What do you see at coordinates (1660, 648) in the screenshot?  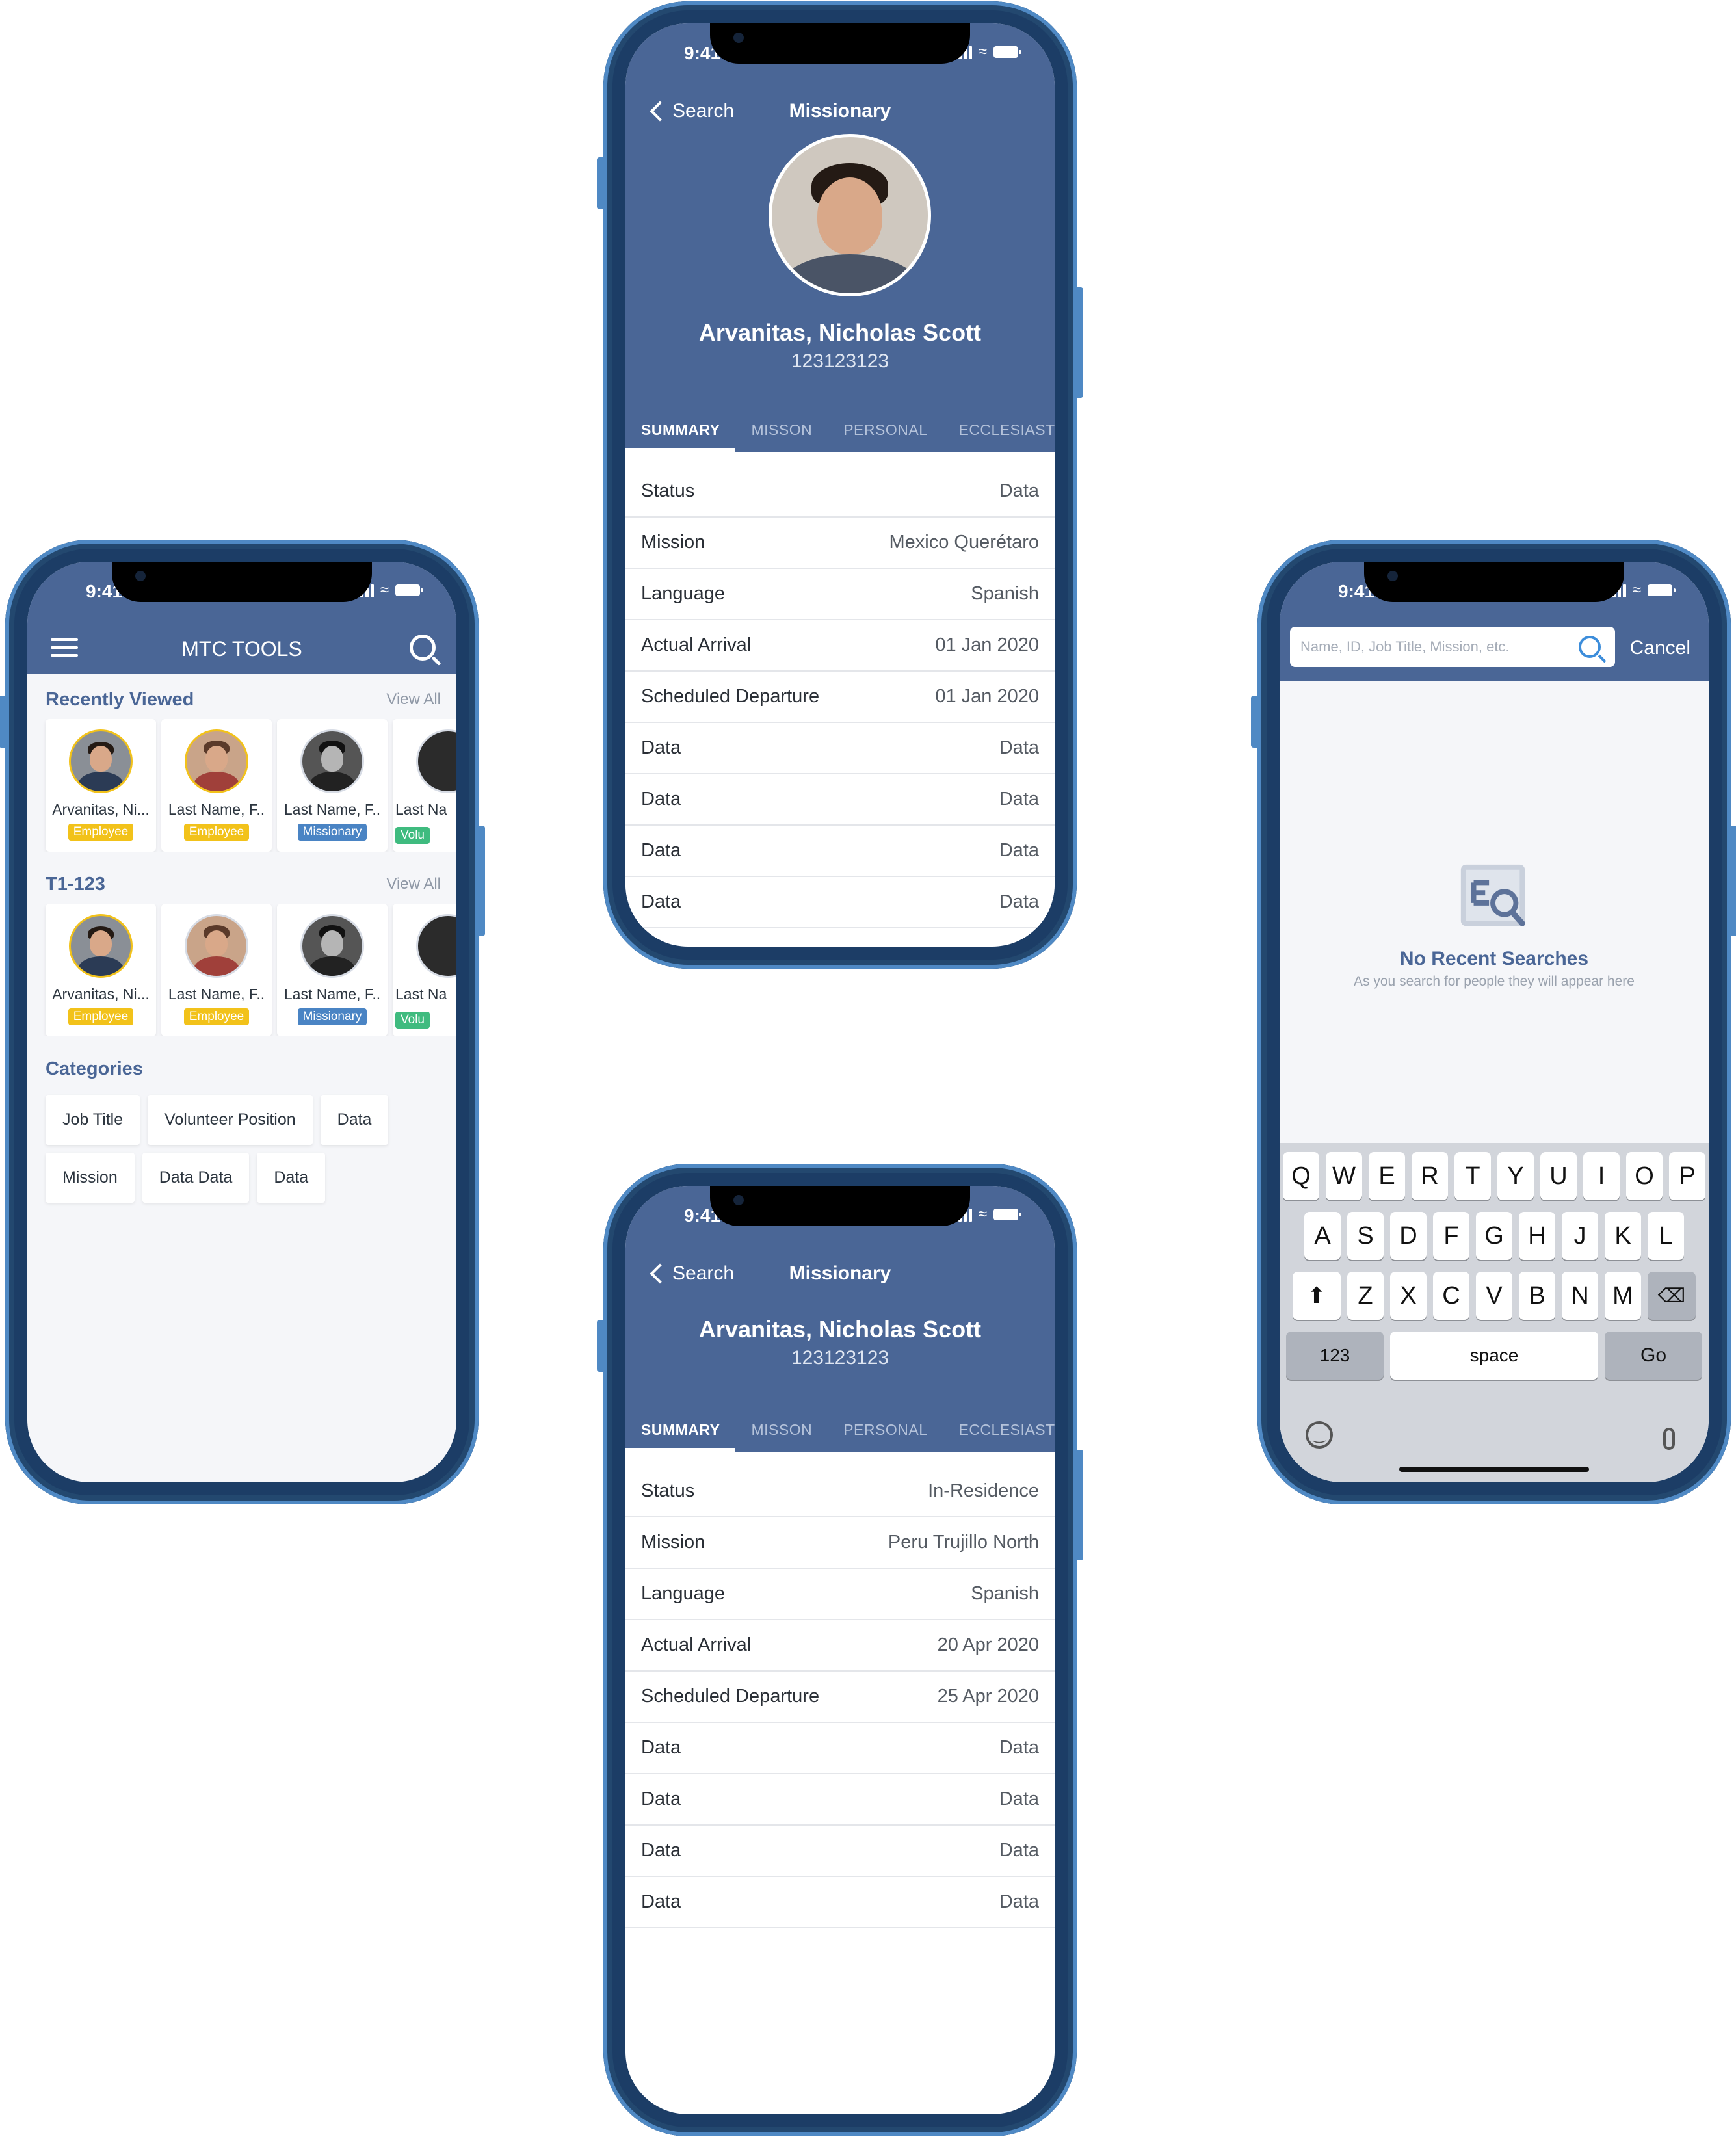 I see `cancel-button: Cancel` at bounding box center [1660, 648].